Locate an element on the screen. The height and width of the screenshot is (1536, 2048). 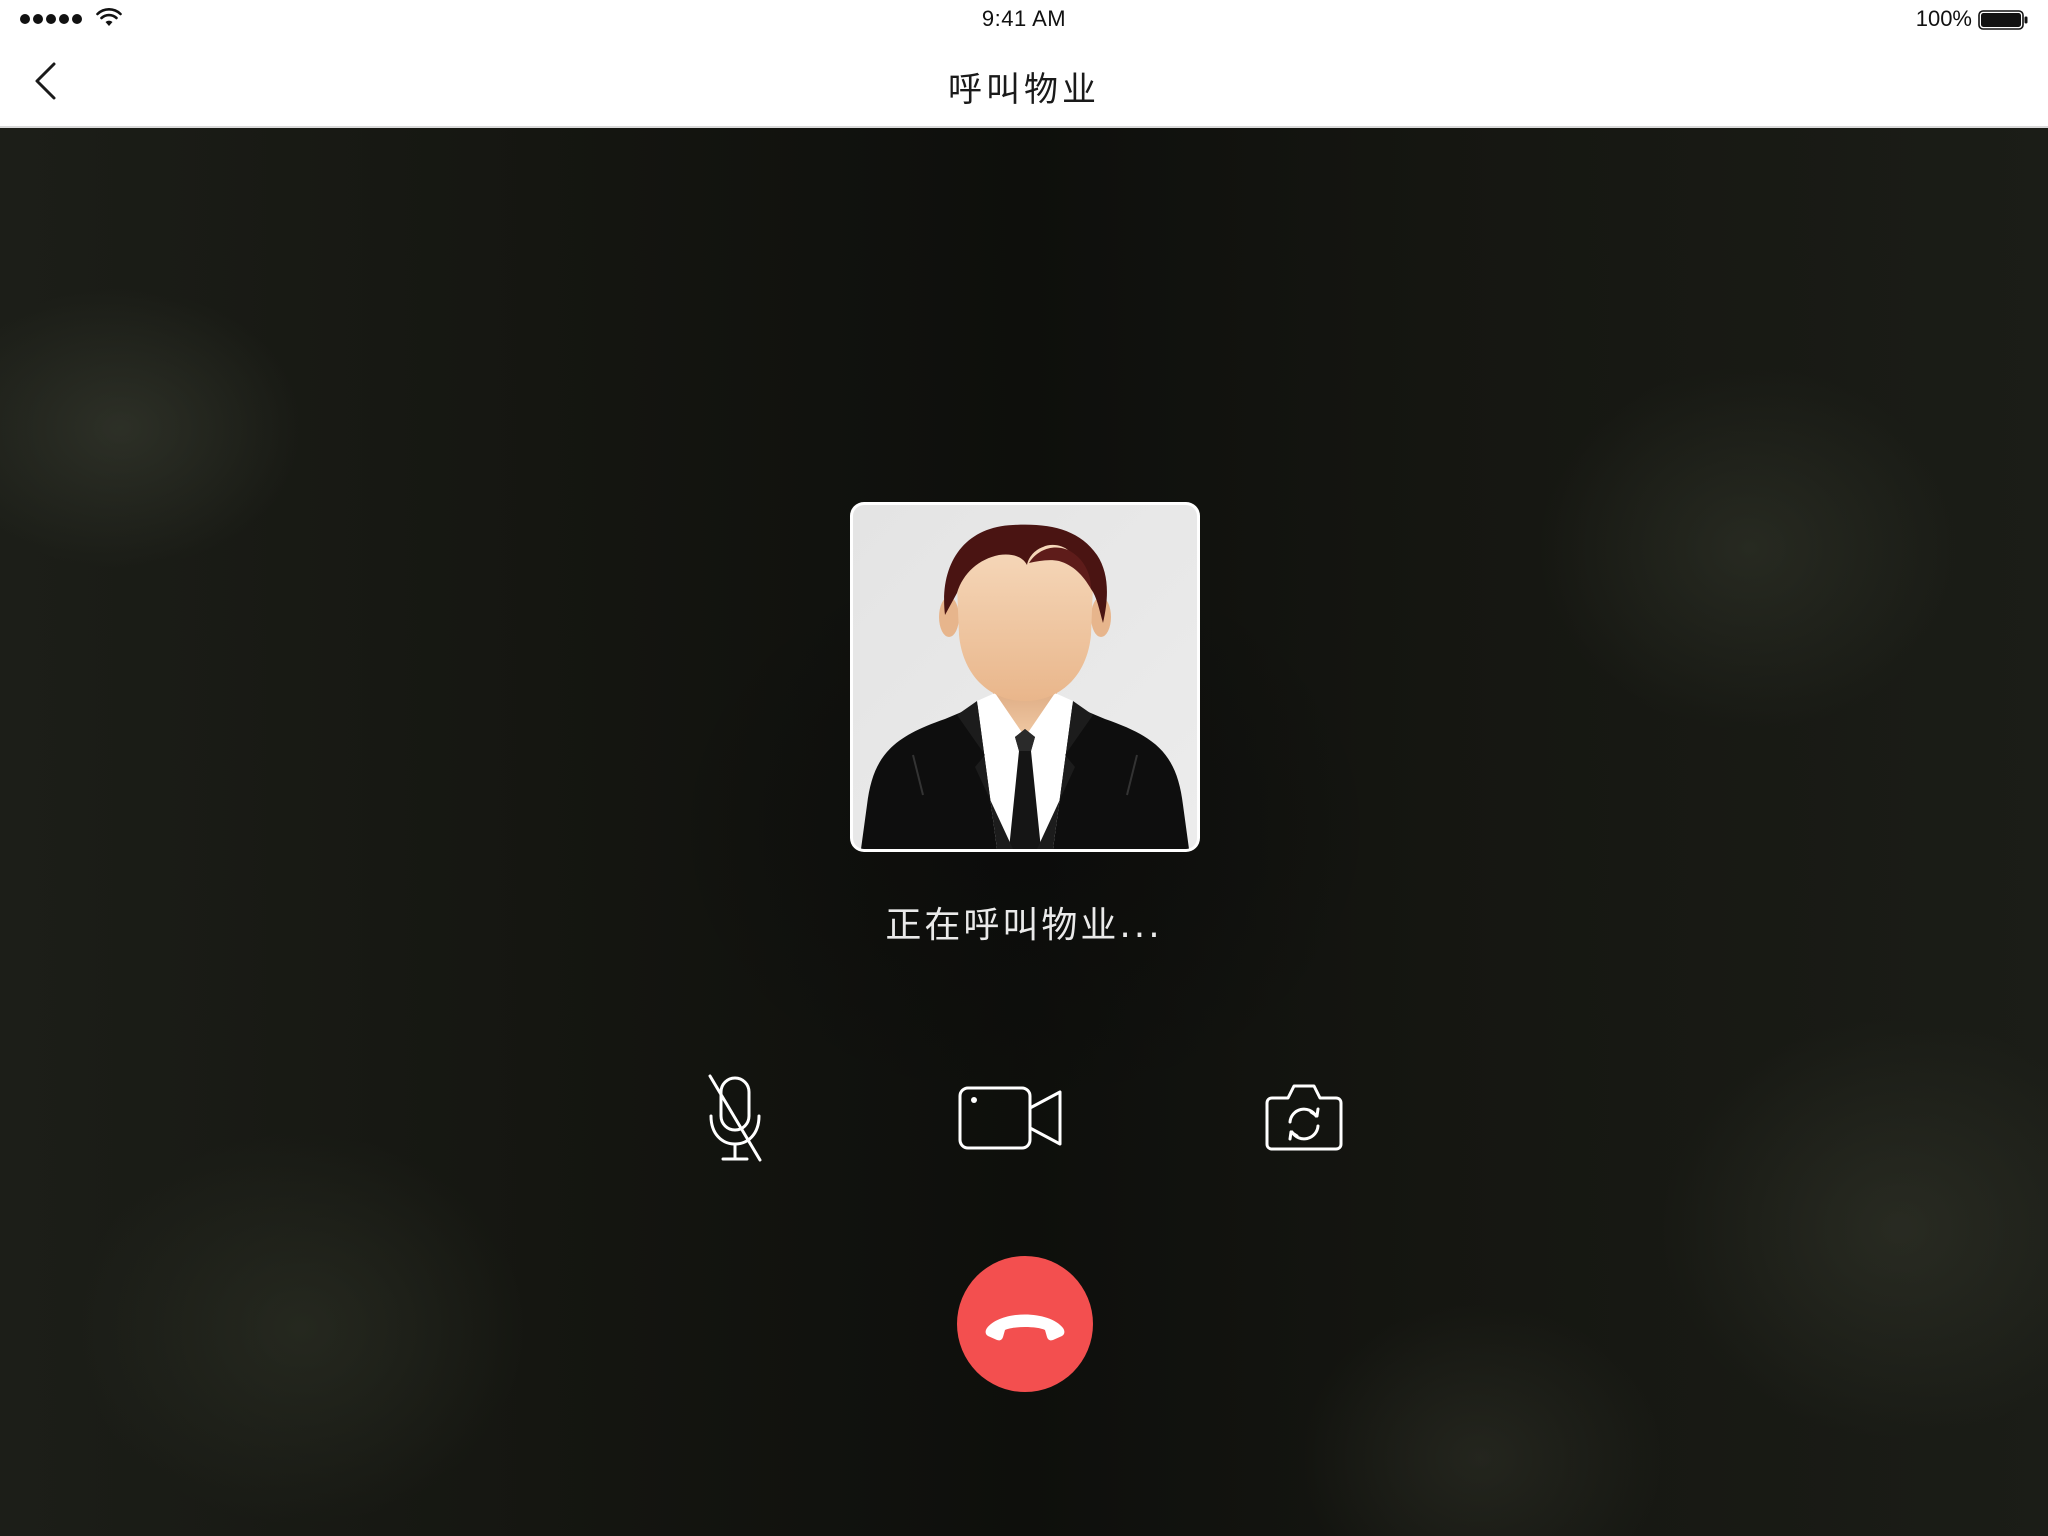
video-camera-icon is located at coordinates (1010, 1118).